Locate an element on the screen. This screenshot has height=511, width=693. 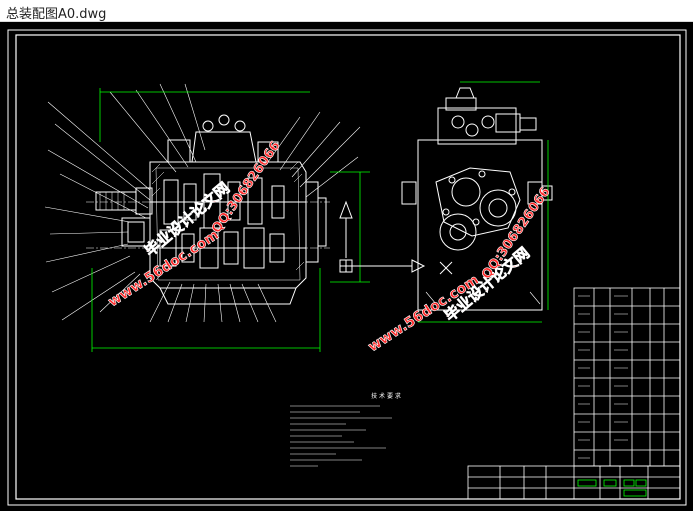
end-view is located at coordinates (477, 199).